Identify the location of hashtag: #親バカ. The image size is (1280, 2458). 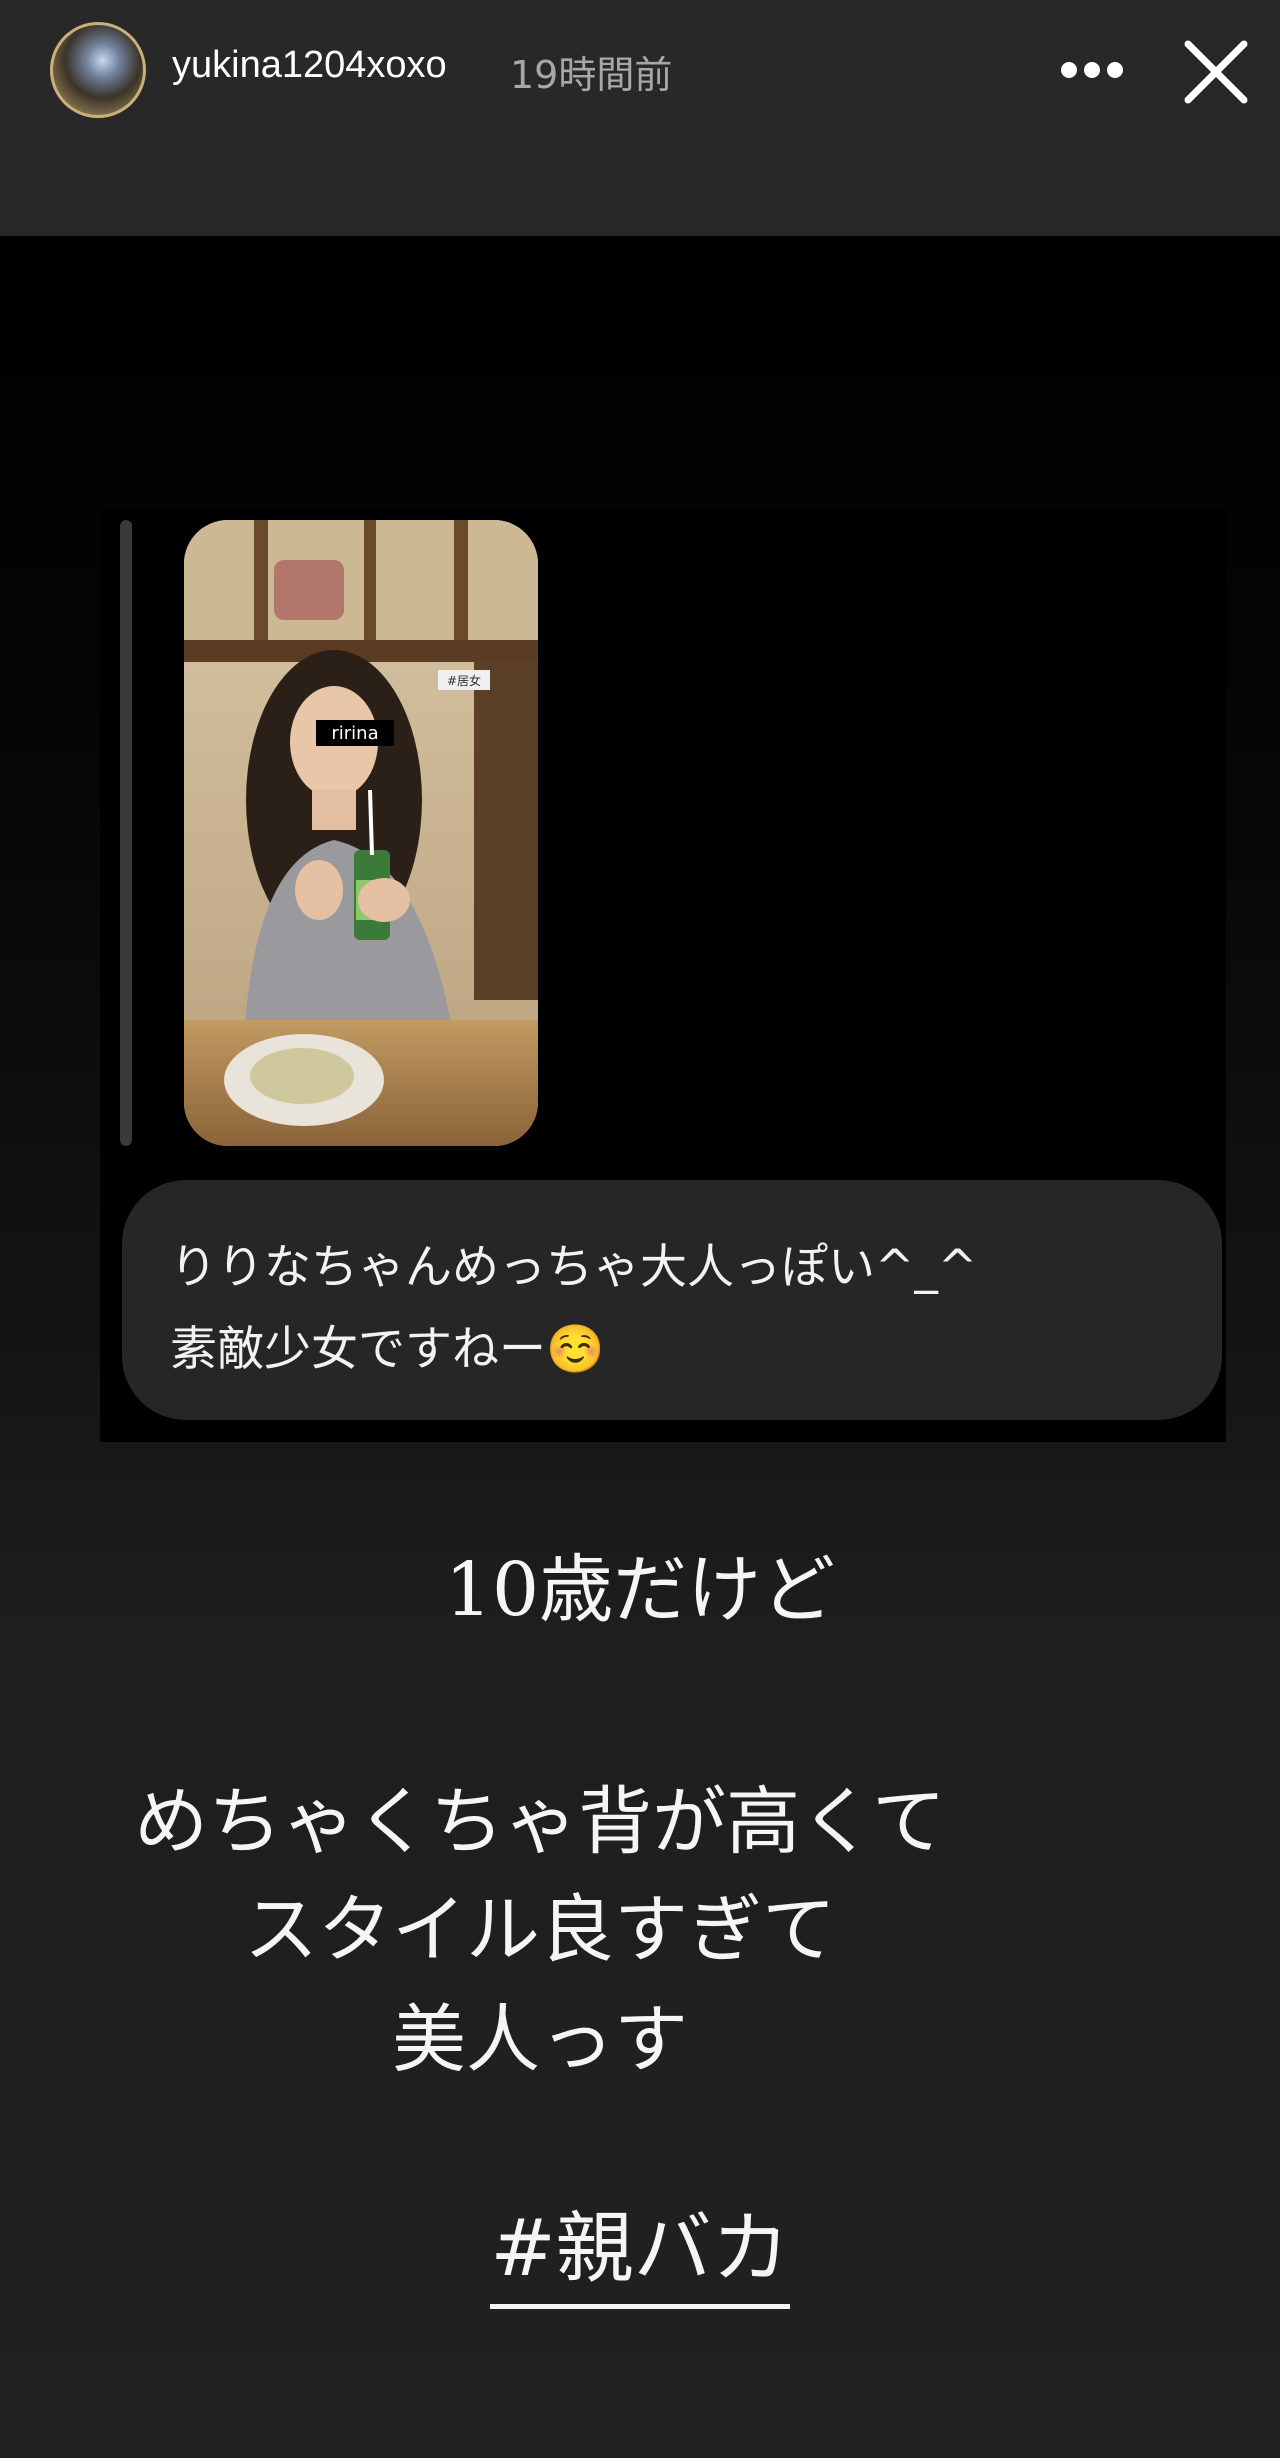
(640, 2247).